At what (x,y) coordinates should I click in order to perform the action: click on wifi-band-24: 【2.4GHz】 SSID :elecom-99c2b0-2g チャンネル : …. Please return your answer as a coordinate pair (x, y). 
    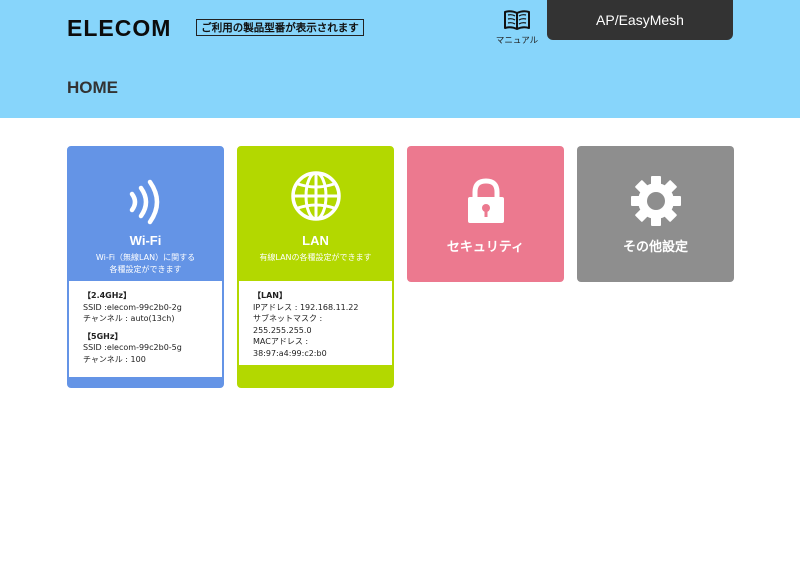
    Looking at the image, I should click on (146, 307).